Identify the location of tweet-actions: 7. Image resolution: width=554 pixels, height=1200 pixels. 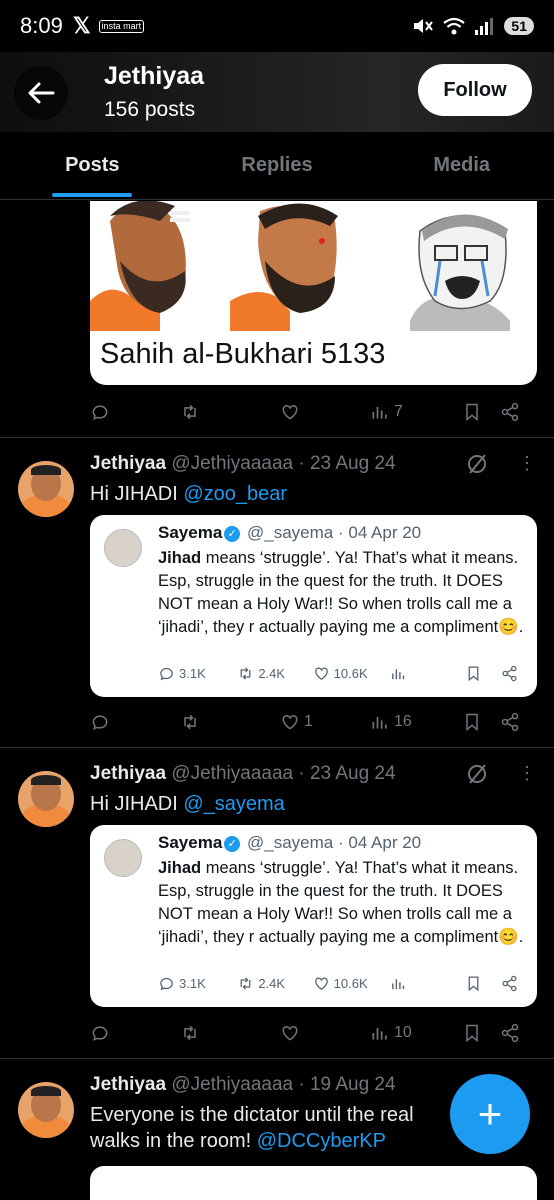
(310, 412).